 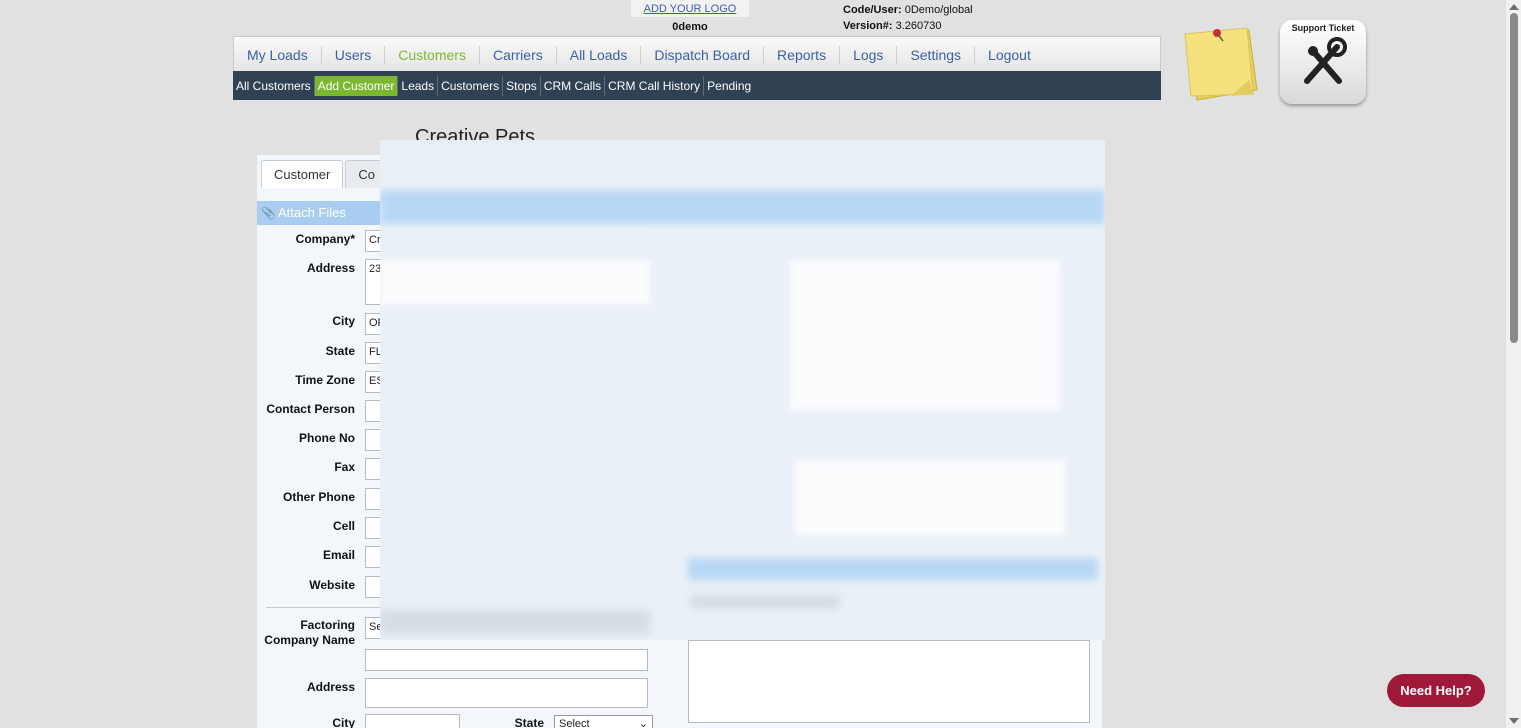 I want to click on nav-users: Users, so click(x=354, y=54).